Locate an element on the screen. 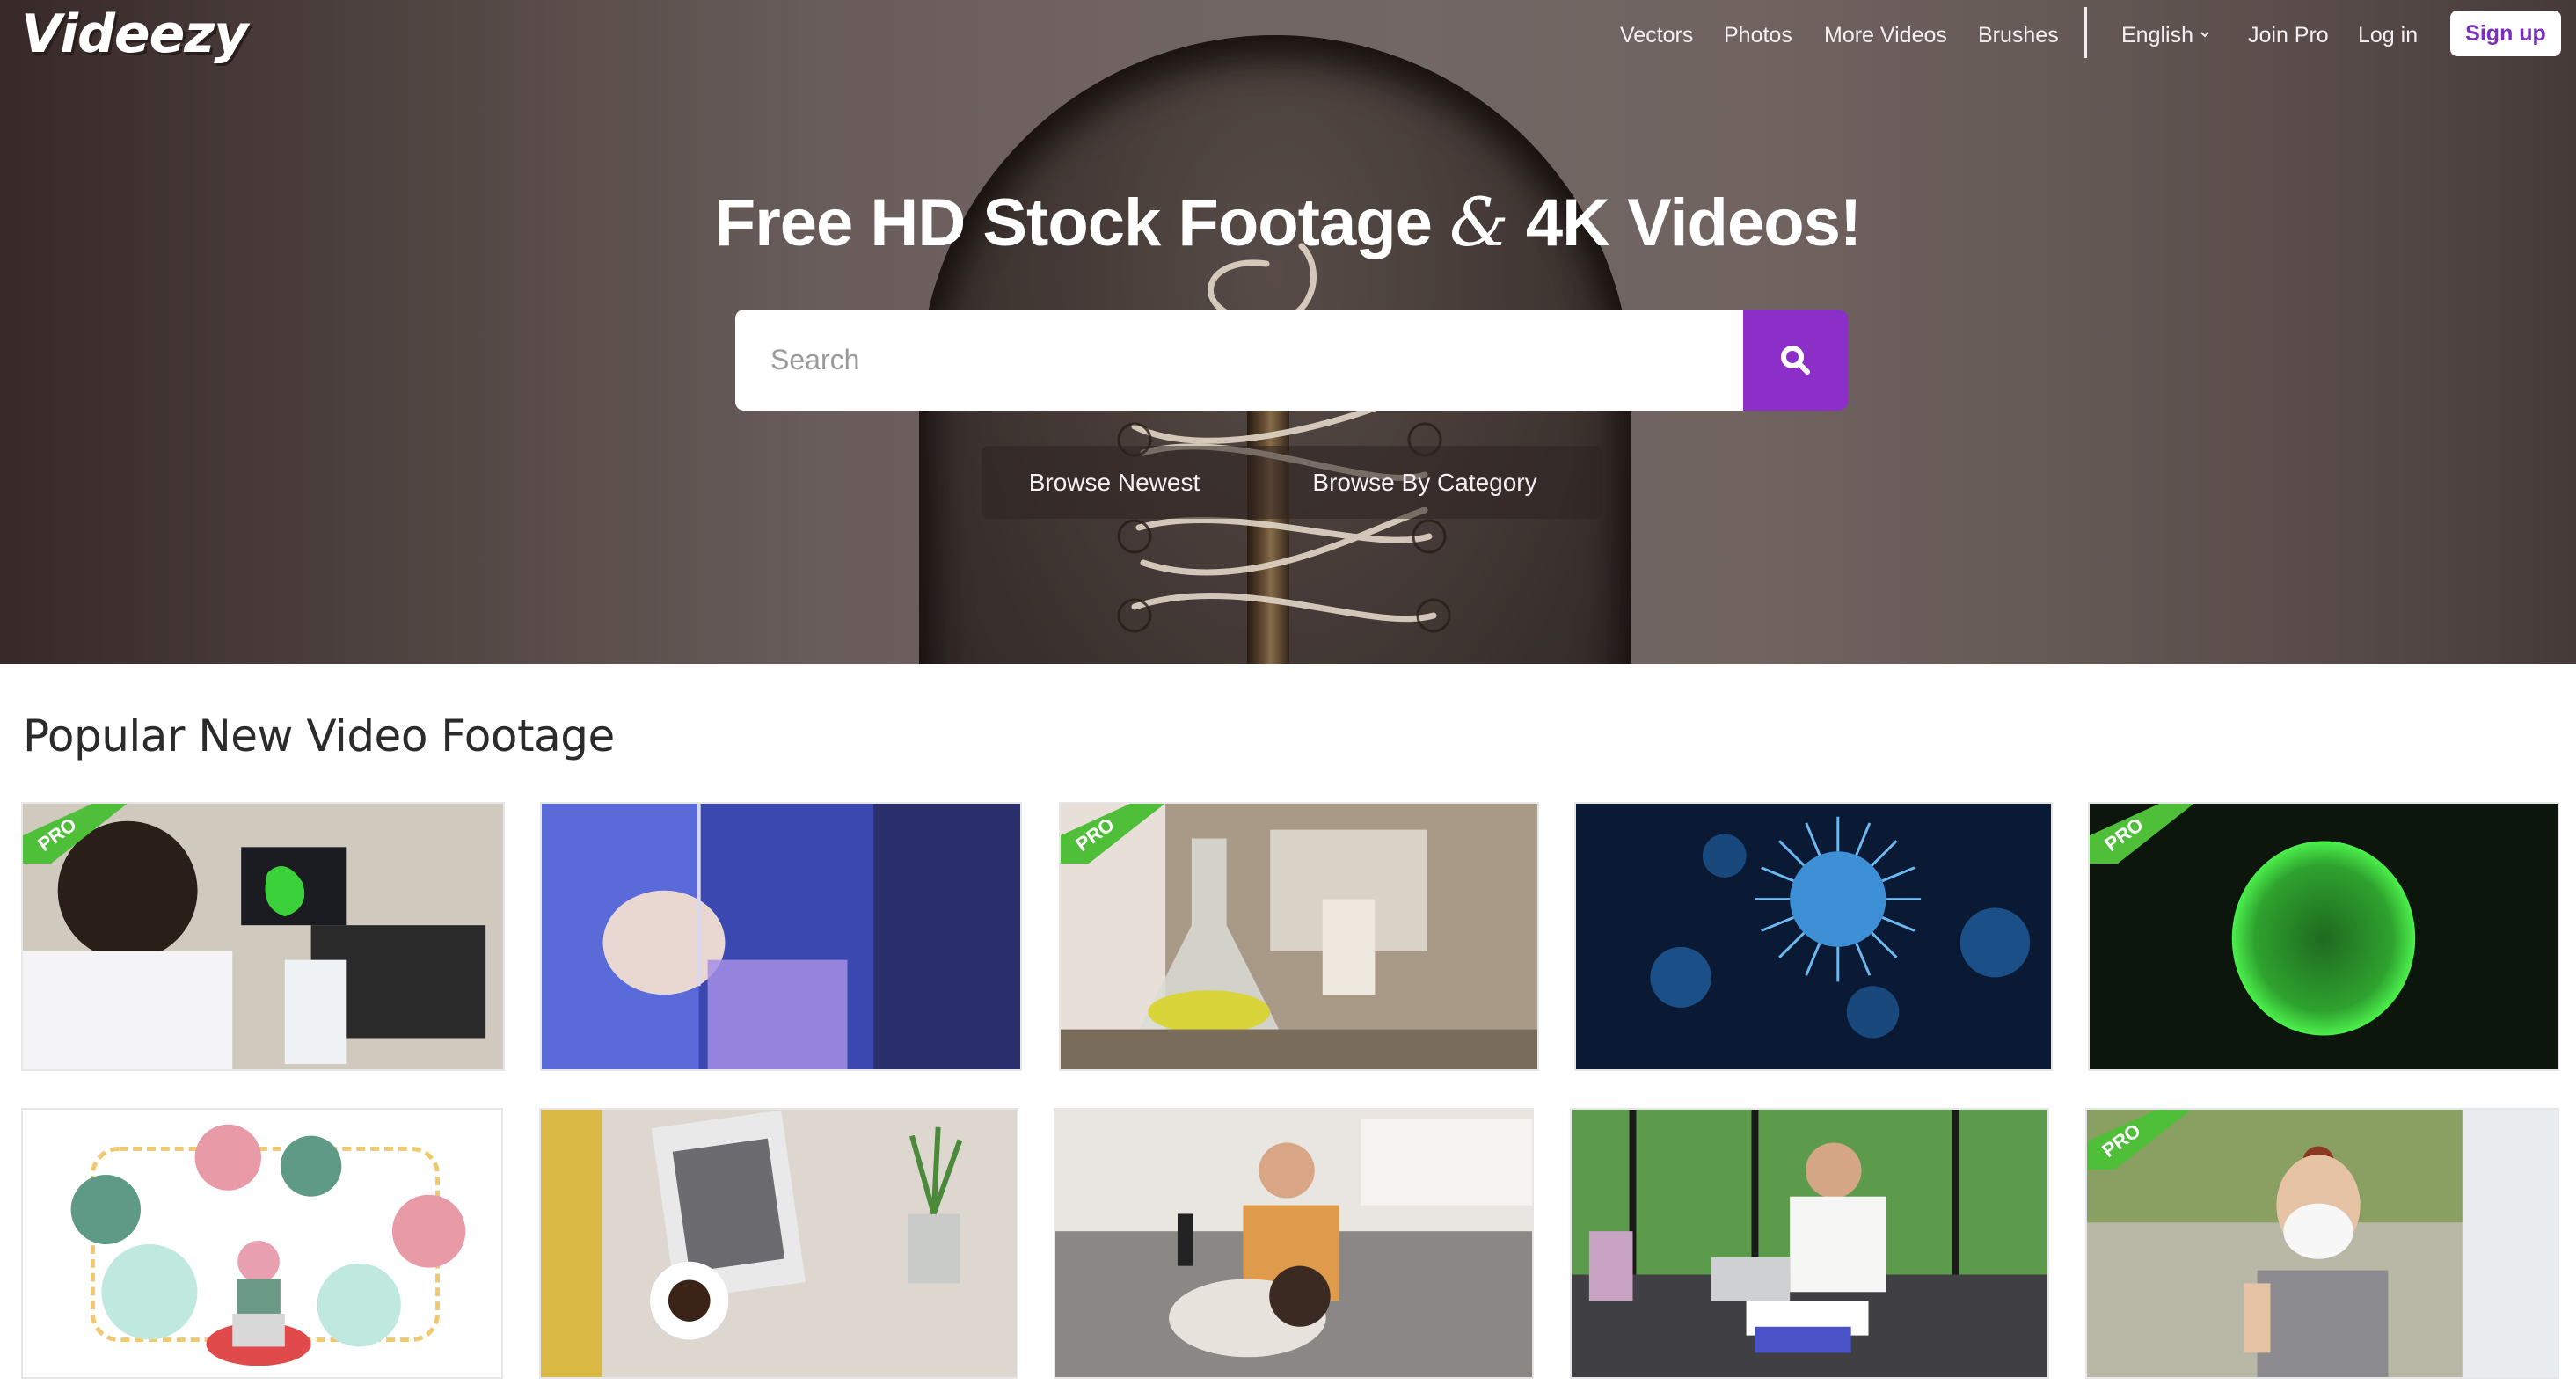 This screenshot has height=1392, width=2576. search-button is located at coordinates (1796, 360).